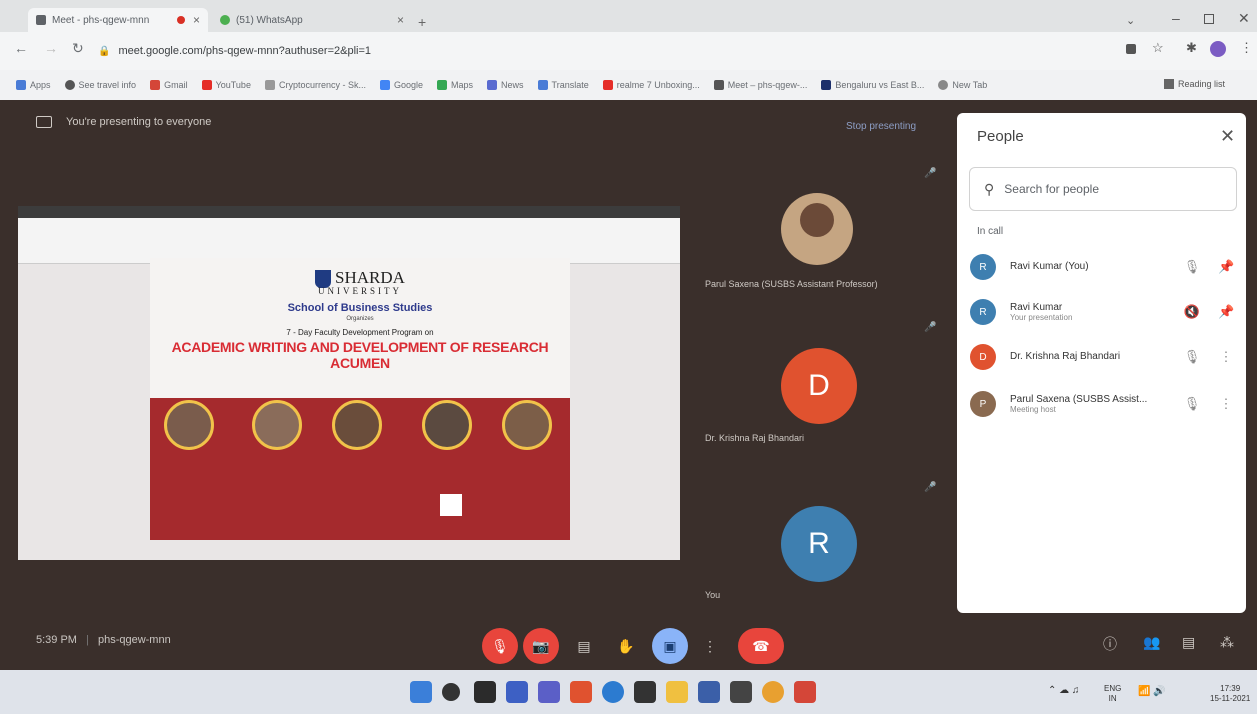 The height and width of the screenshot is (714, 1257). I want to click on bookmark-travel: See travel info, so click(100, 85).